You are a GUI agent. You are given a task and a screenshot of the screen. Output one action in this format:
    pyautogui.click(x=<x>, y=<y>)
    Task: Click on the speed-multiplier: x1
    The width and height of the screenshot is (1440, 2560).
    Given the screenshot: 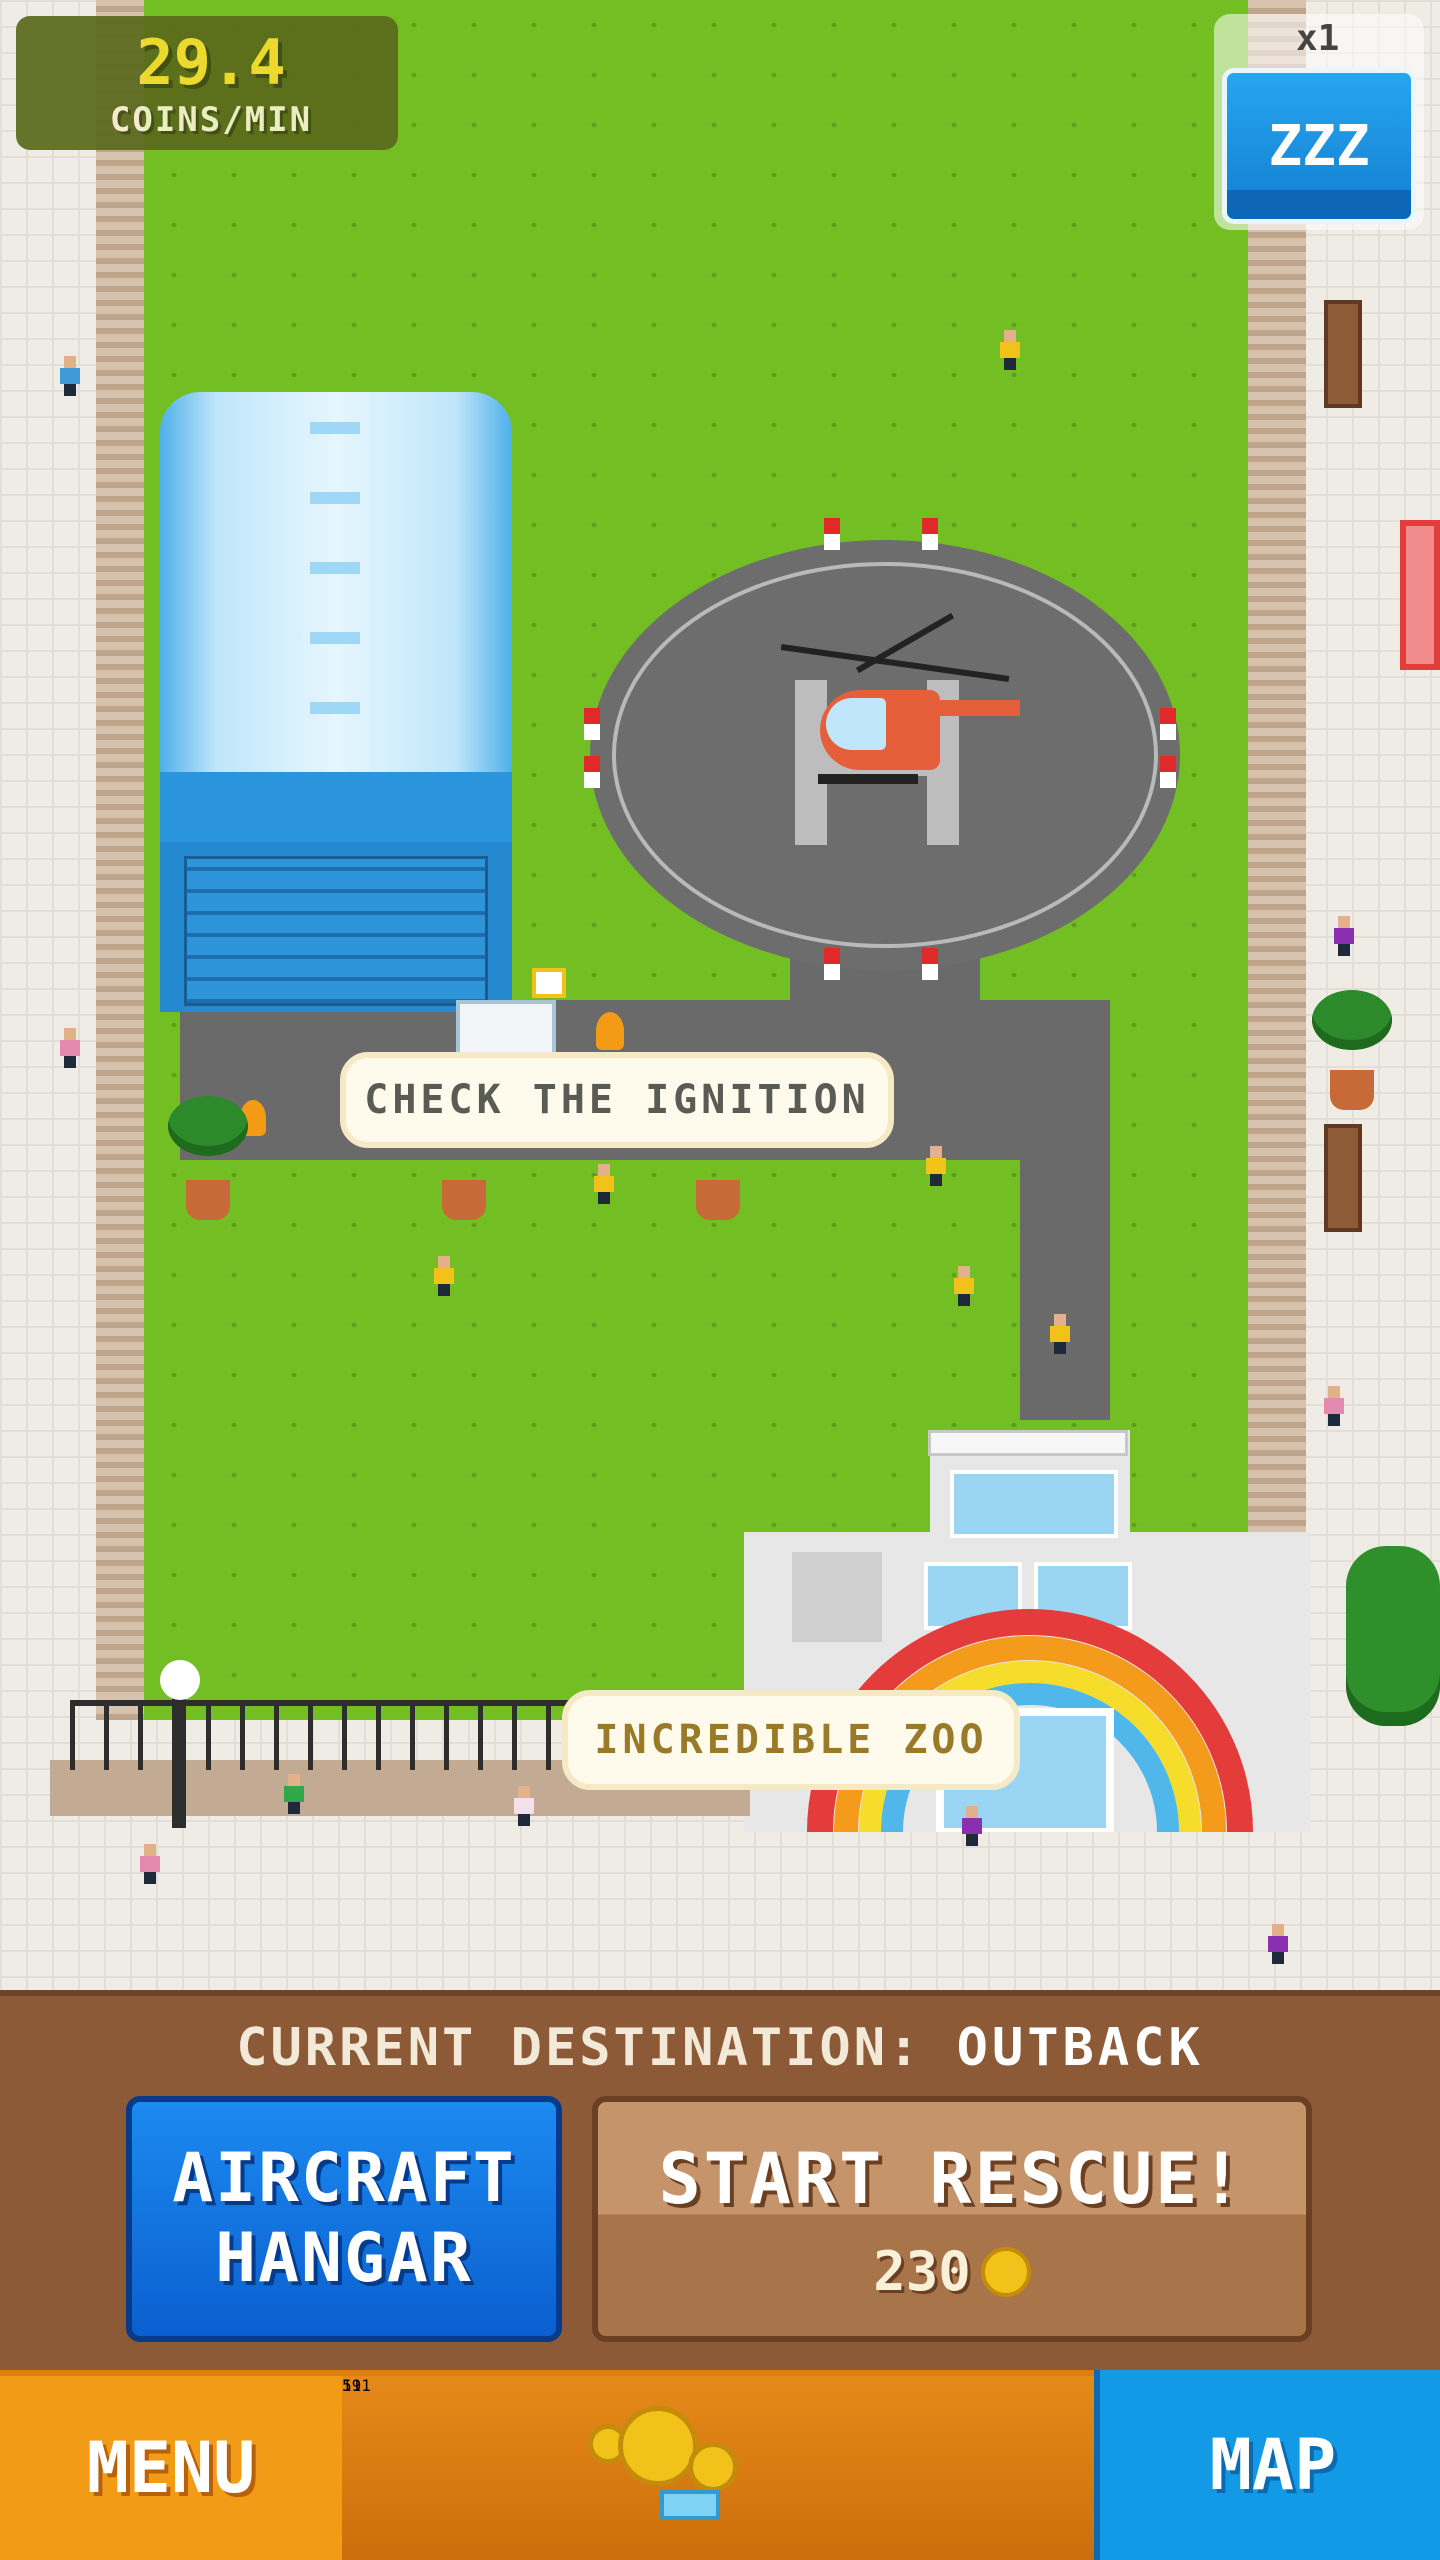 What is the action you would take?
    pyautogui.click(x=1318, y=38)
    